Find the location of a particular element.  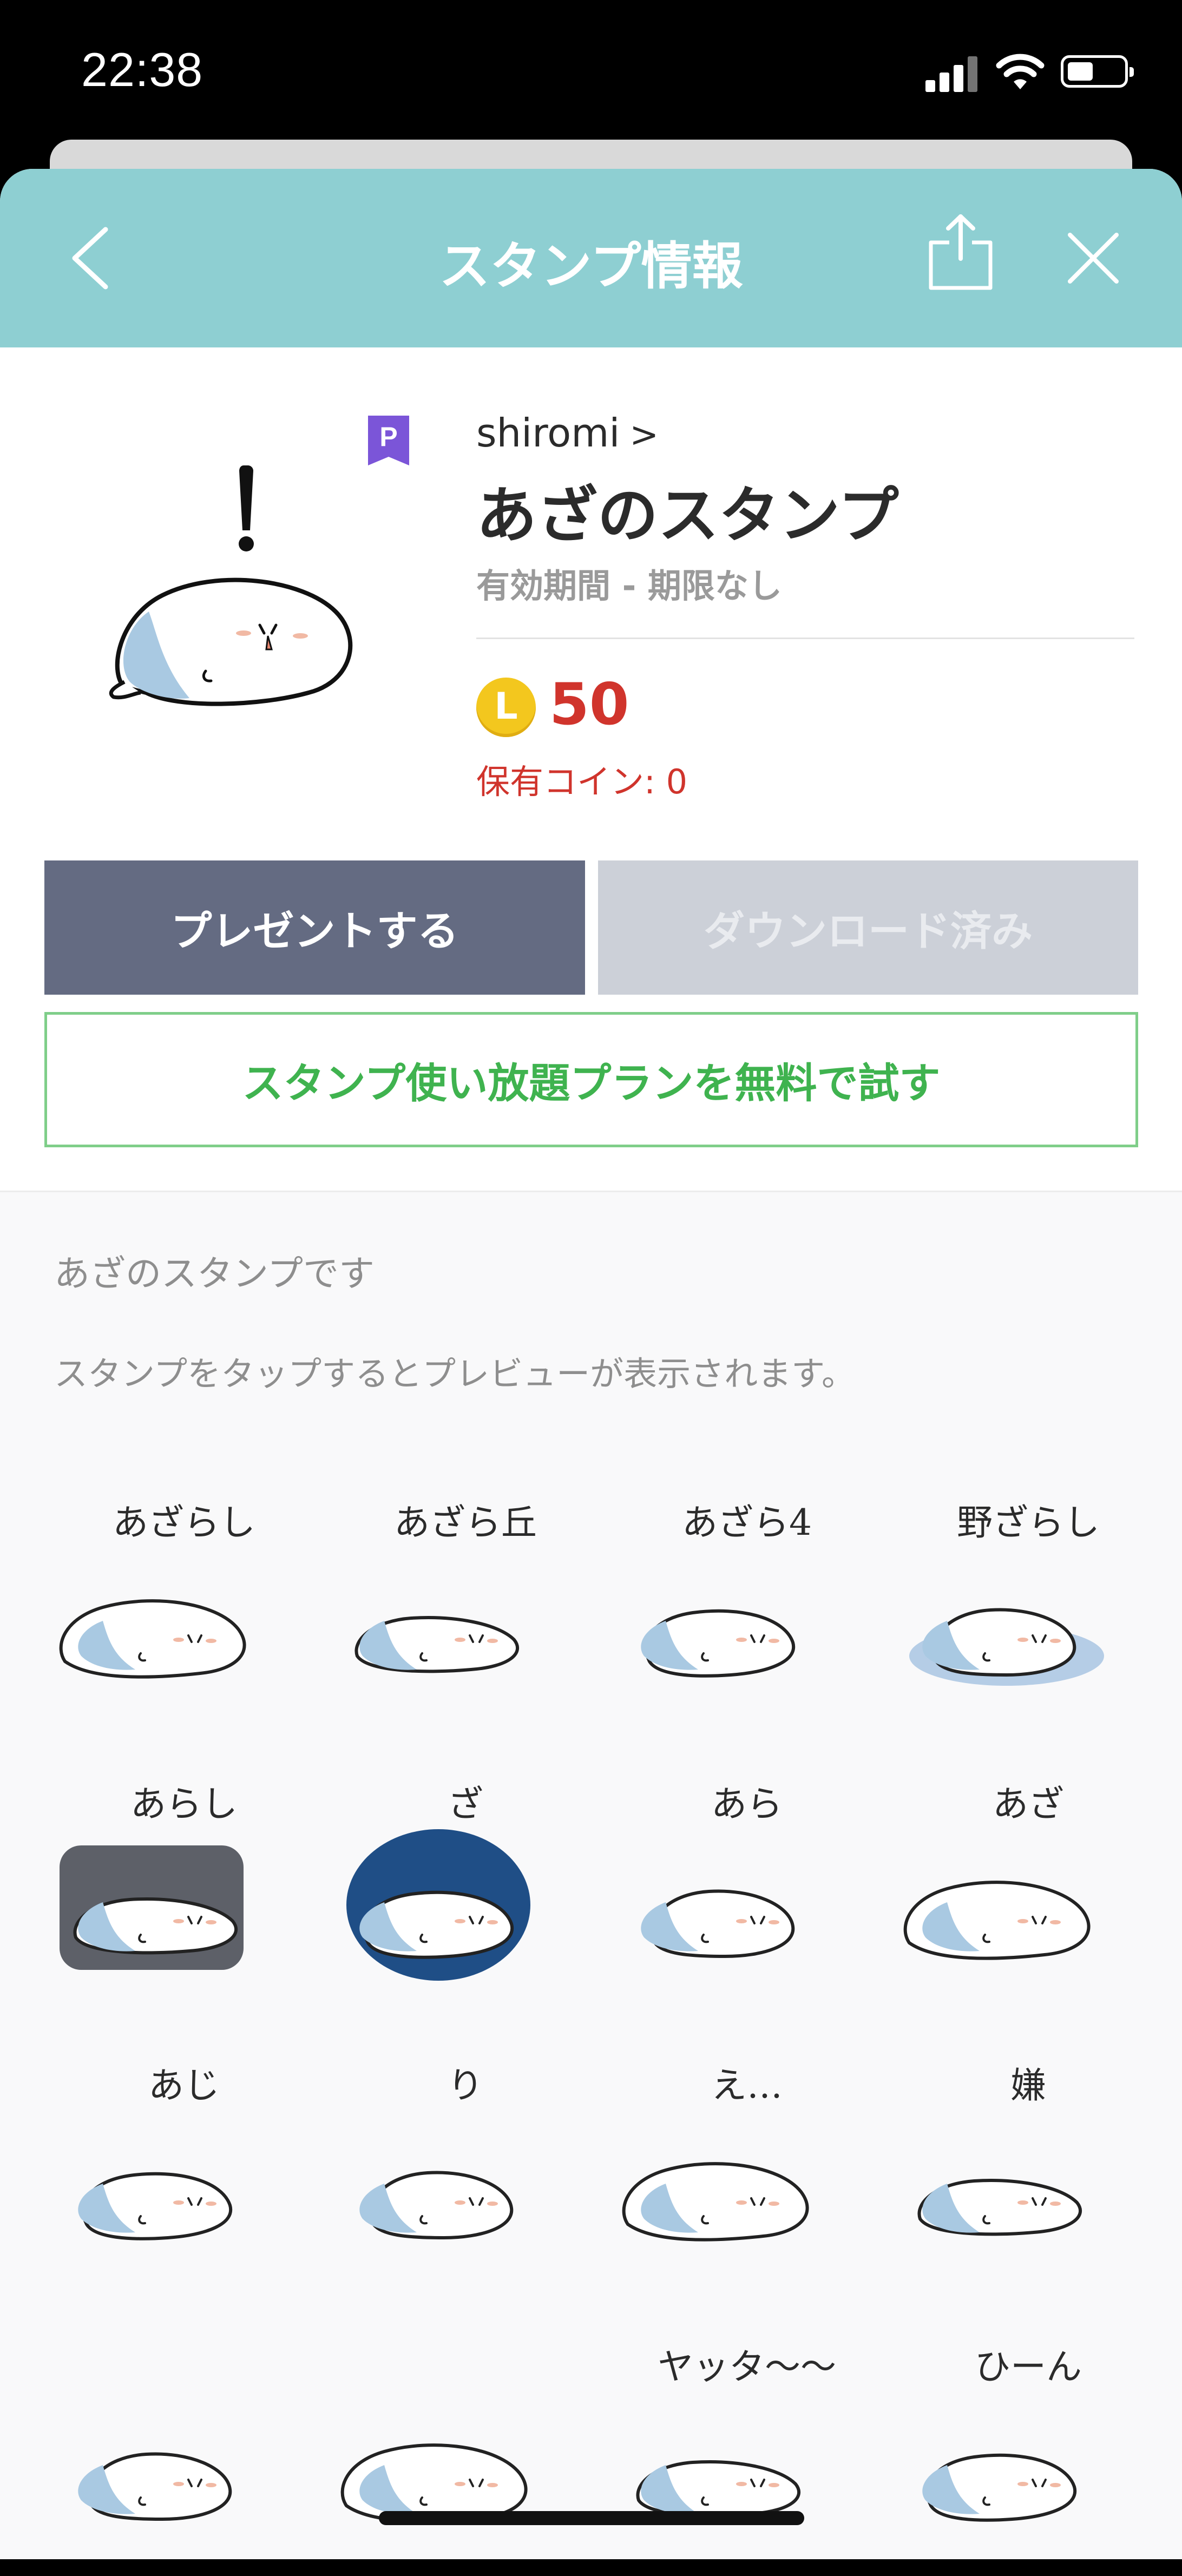

gift-button: プレゼントする is located at coordinates (314, 927).